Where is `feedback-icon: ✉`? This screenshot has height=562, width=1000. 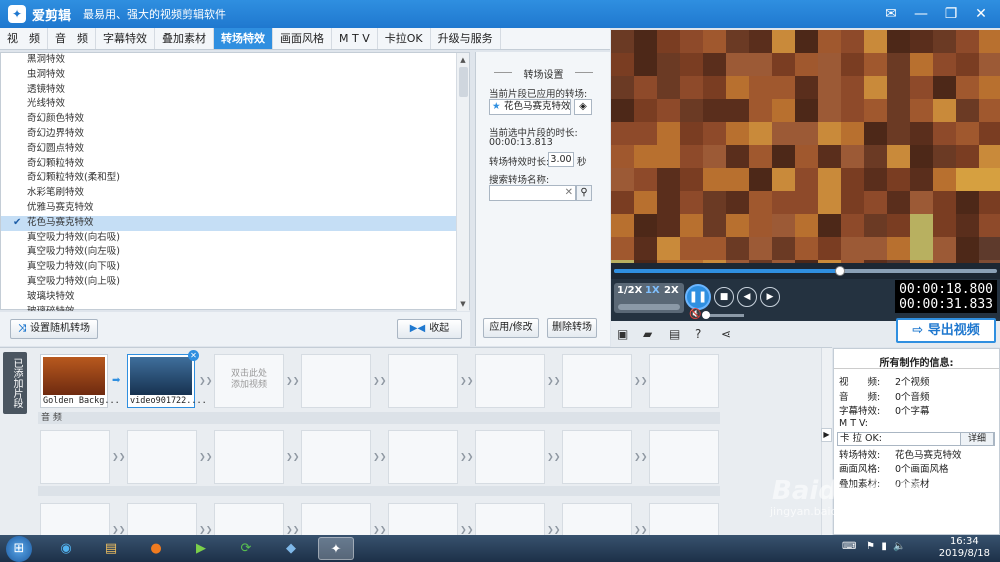
feedback-icon: ✉ is located at coordinates (891, 14).